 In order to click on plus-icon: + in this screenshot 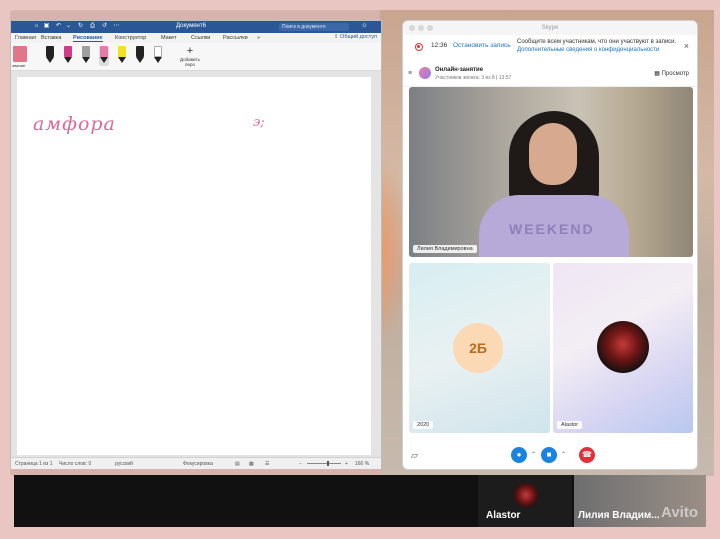, I will do `click(190, 51)`.